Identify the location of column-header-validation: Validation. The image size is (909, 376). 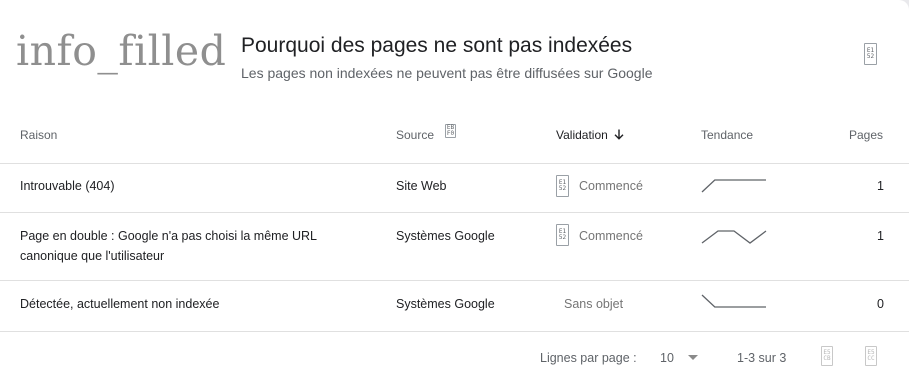
(590, 135).